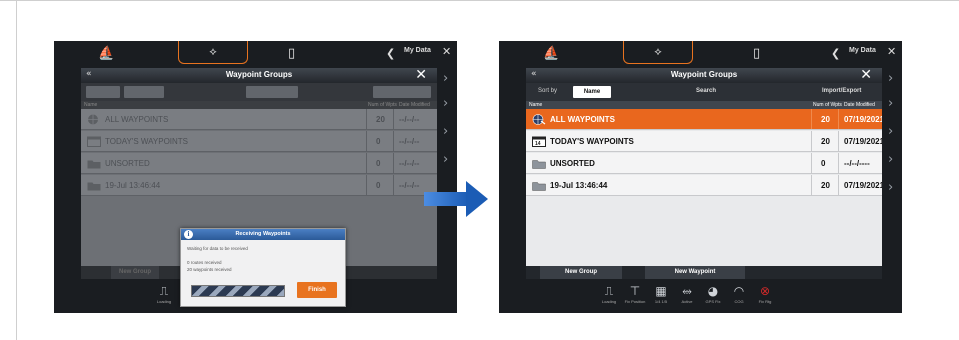 Image resolution: width=959 pixels, height=340 pixels. Describe the element at coordinates (765, 293) in the screenshot. I see `dock-item-fix-rtg: ⊗ Fix Rtg` at that location.